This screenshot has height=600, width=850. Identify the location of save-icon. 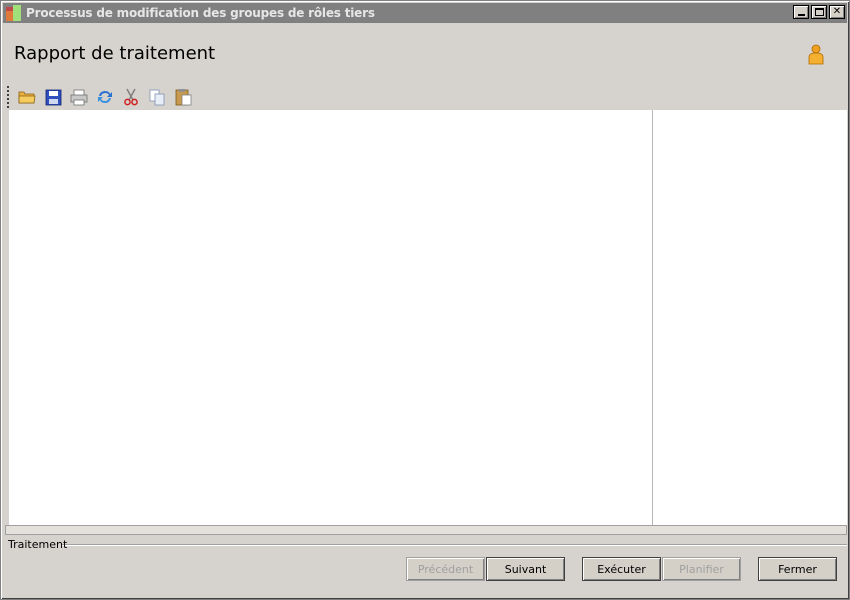
(53, 97).